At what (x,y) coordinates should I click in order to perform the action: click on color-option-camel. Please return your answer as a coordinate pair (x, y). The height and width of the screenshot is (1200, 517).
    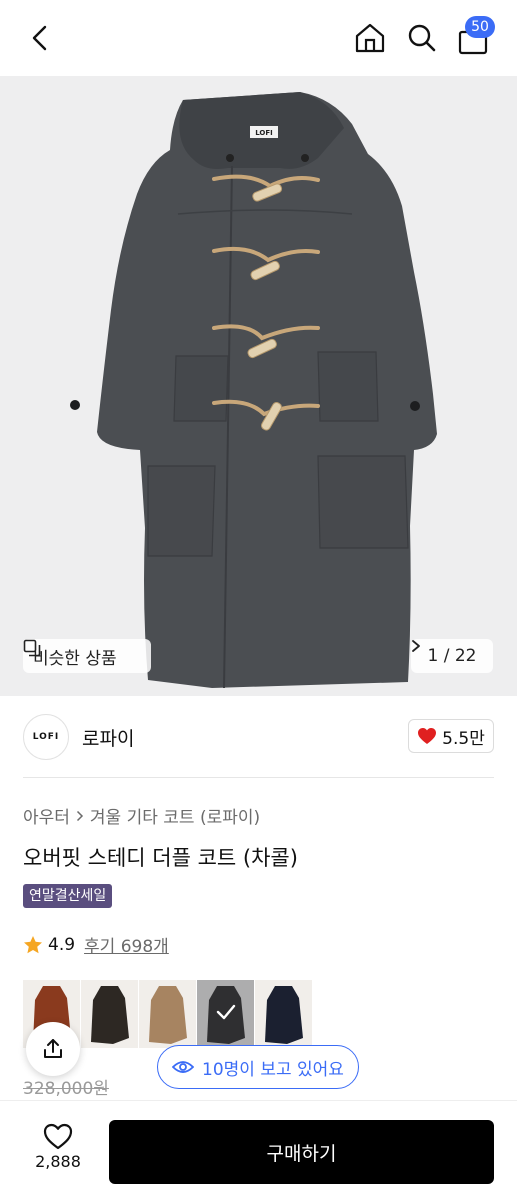
    Looking at the image, I should click on (167, 1014).